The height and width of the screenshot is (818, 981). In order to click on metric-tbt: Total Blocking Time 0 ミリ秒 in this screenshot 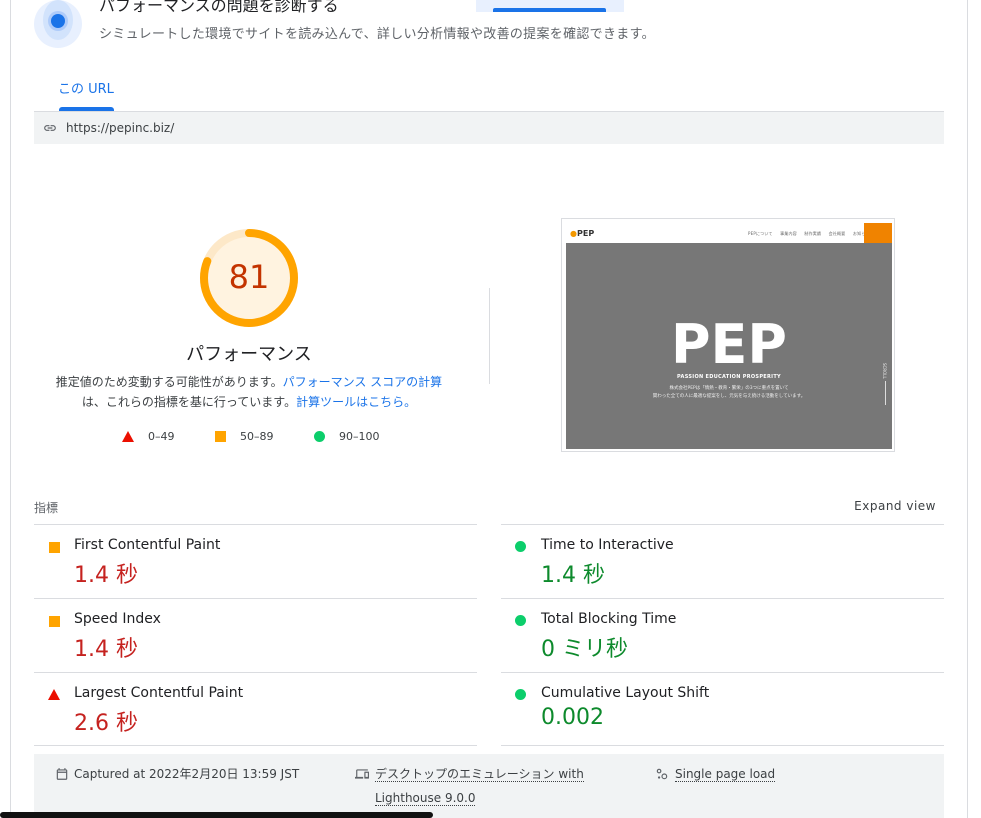, I will do `click(722, 634)`.